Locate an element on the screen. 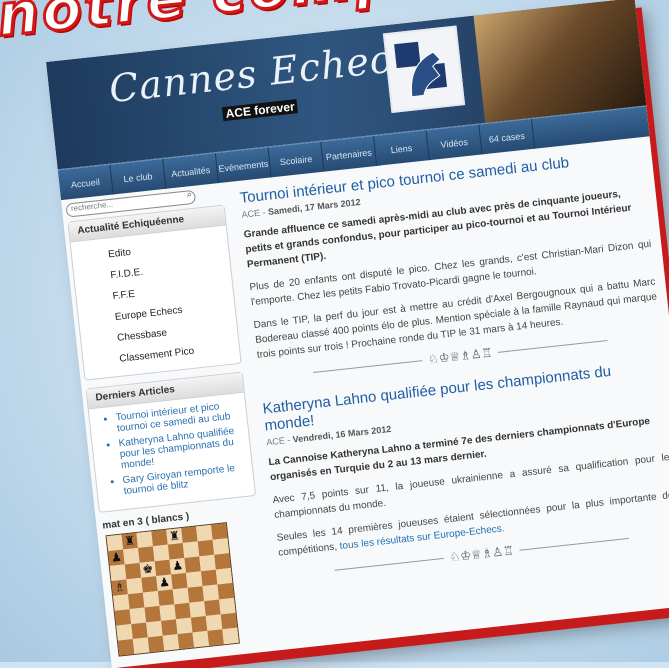  board-square: ♗ is located at coordinates (119, 587).